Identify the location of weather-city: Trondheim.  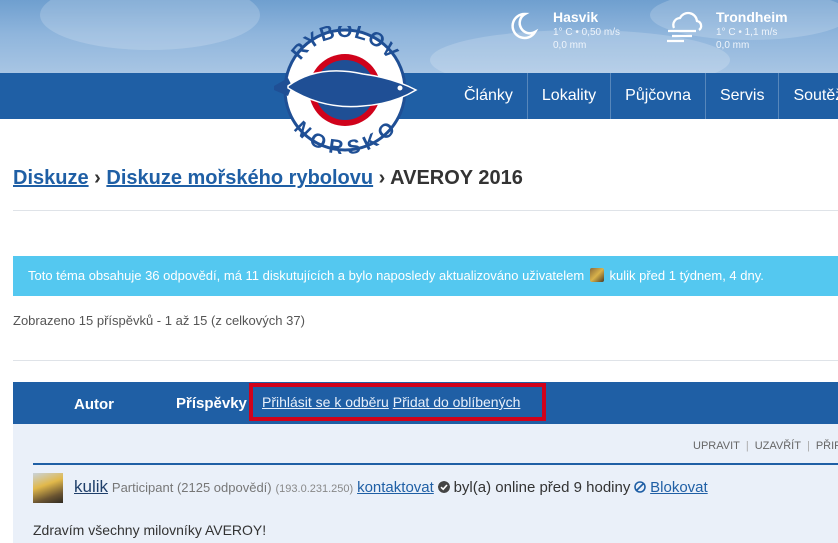
(752, 17).